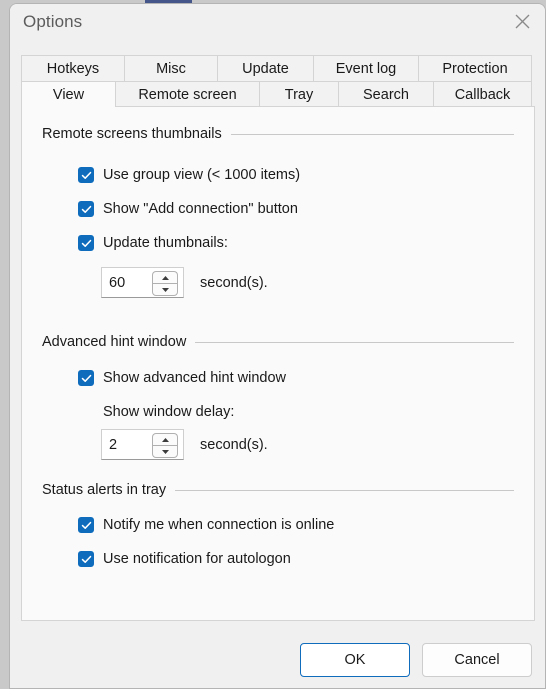  Describe the element at coordinates (132, 134) in the screenshot. I see `group-title: Remote screens thumbnails` at that location.